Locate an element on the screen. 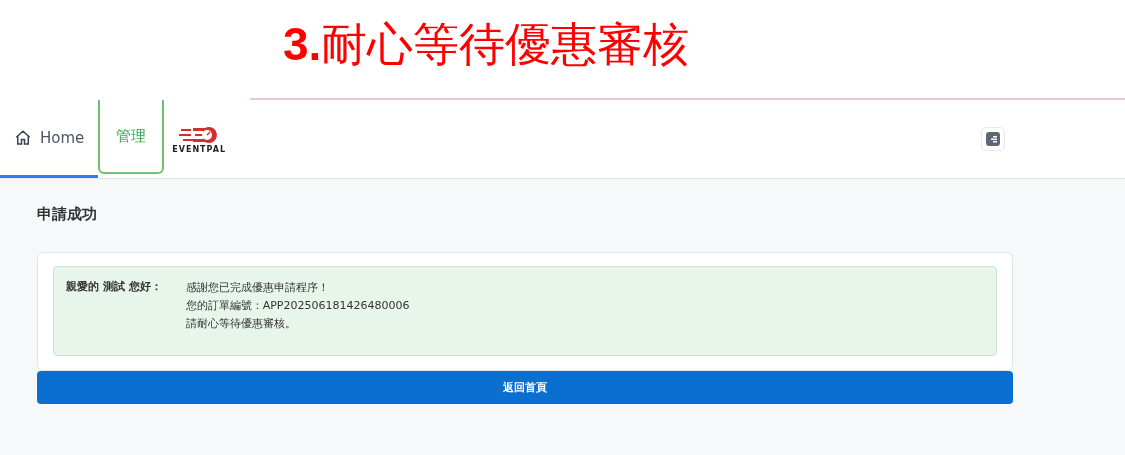 This screenshot has height=455, width=1125. greeting: 親愛的 測試 您好： is located at coordinates (114, 287).